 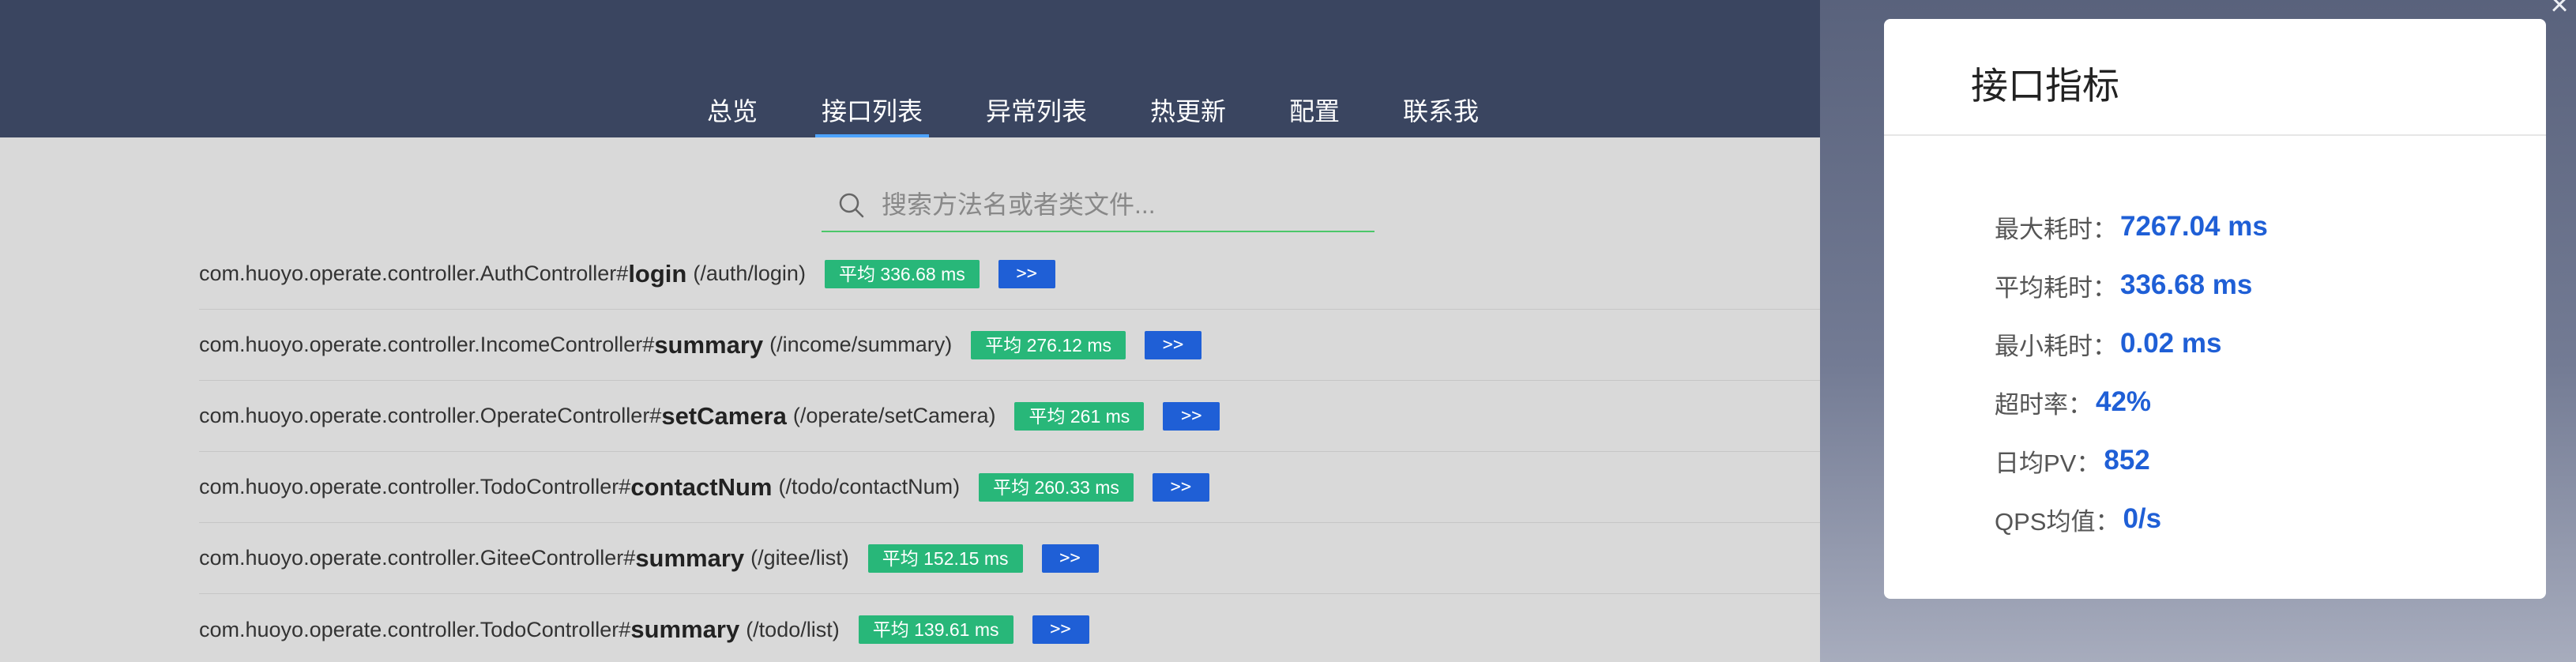 I want to click on search-input, so click(x=1119, y=204).